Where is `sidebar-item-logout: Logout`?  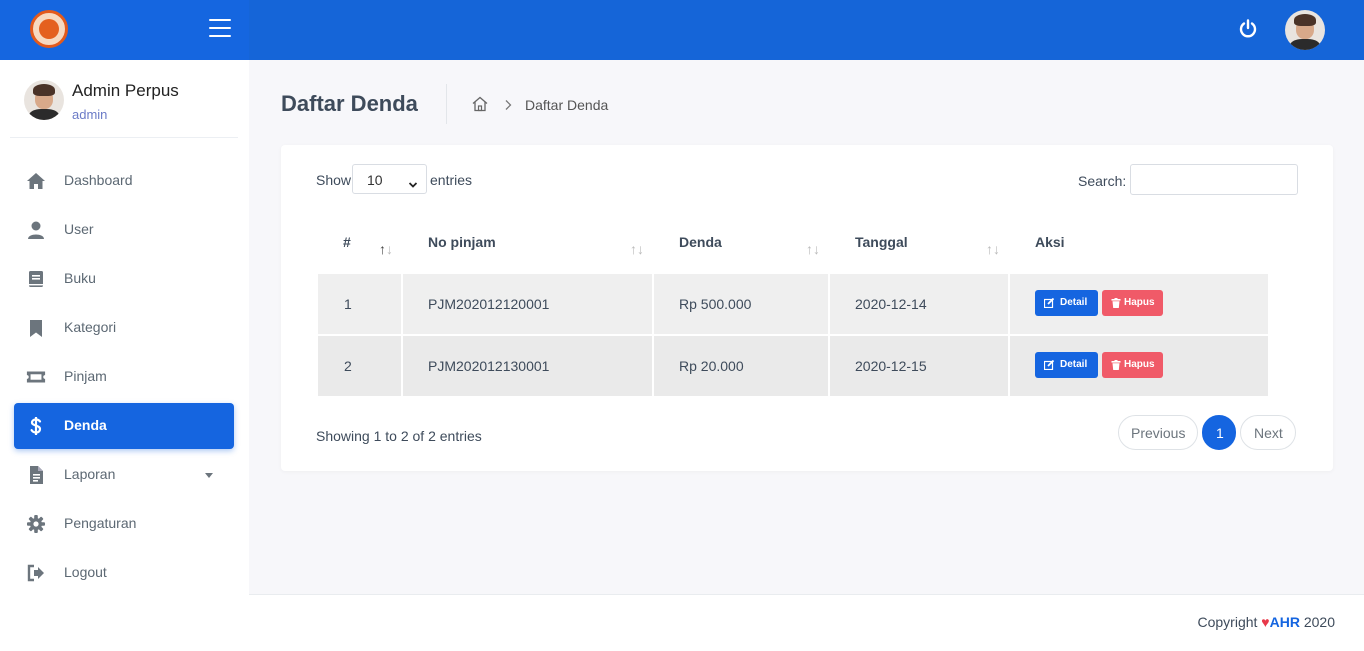 sidebar-item-logout: Logout is located at coordinates (124, 573).